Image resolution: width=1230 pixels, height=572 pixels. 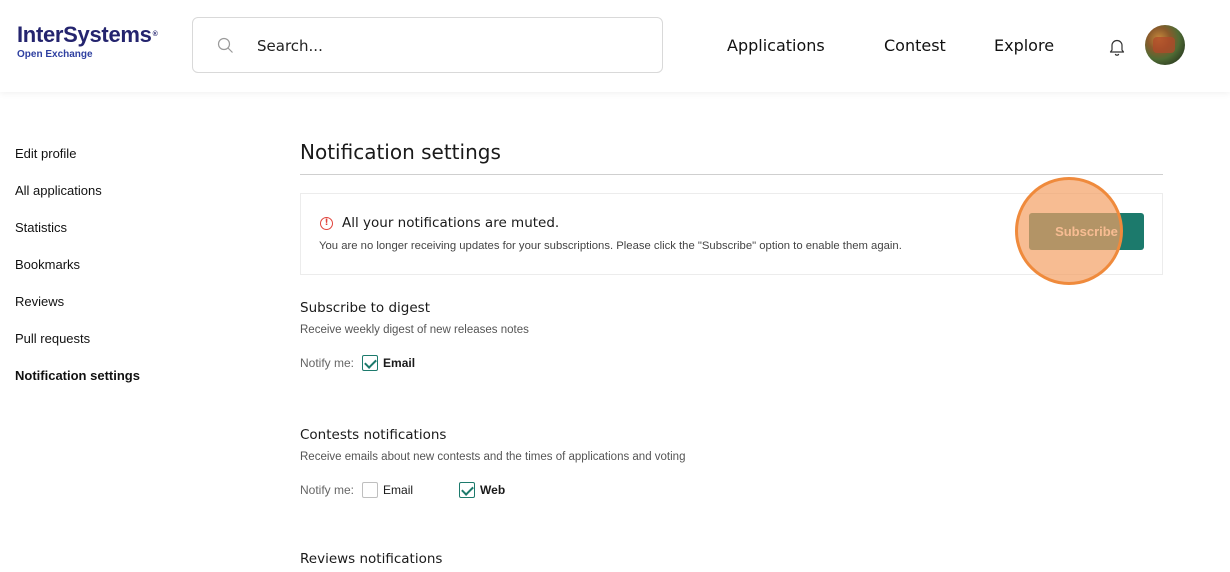 I want to click on alert-circle-icon: !, so click(x=326, y=223).